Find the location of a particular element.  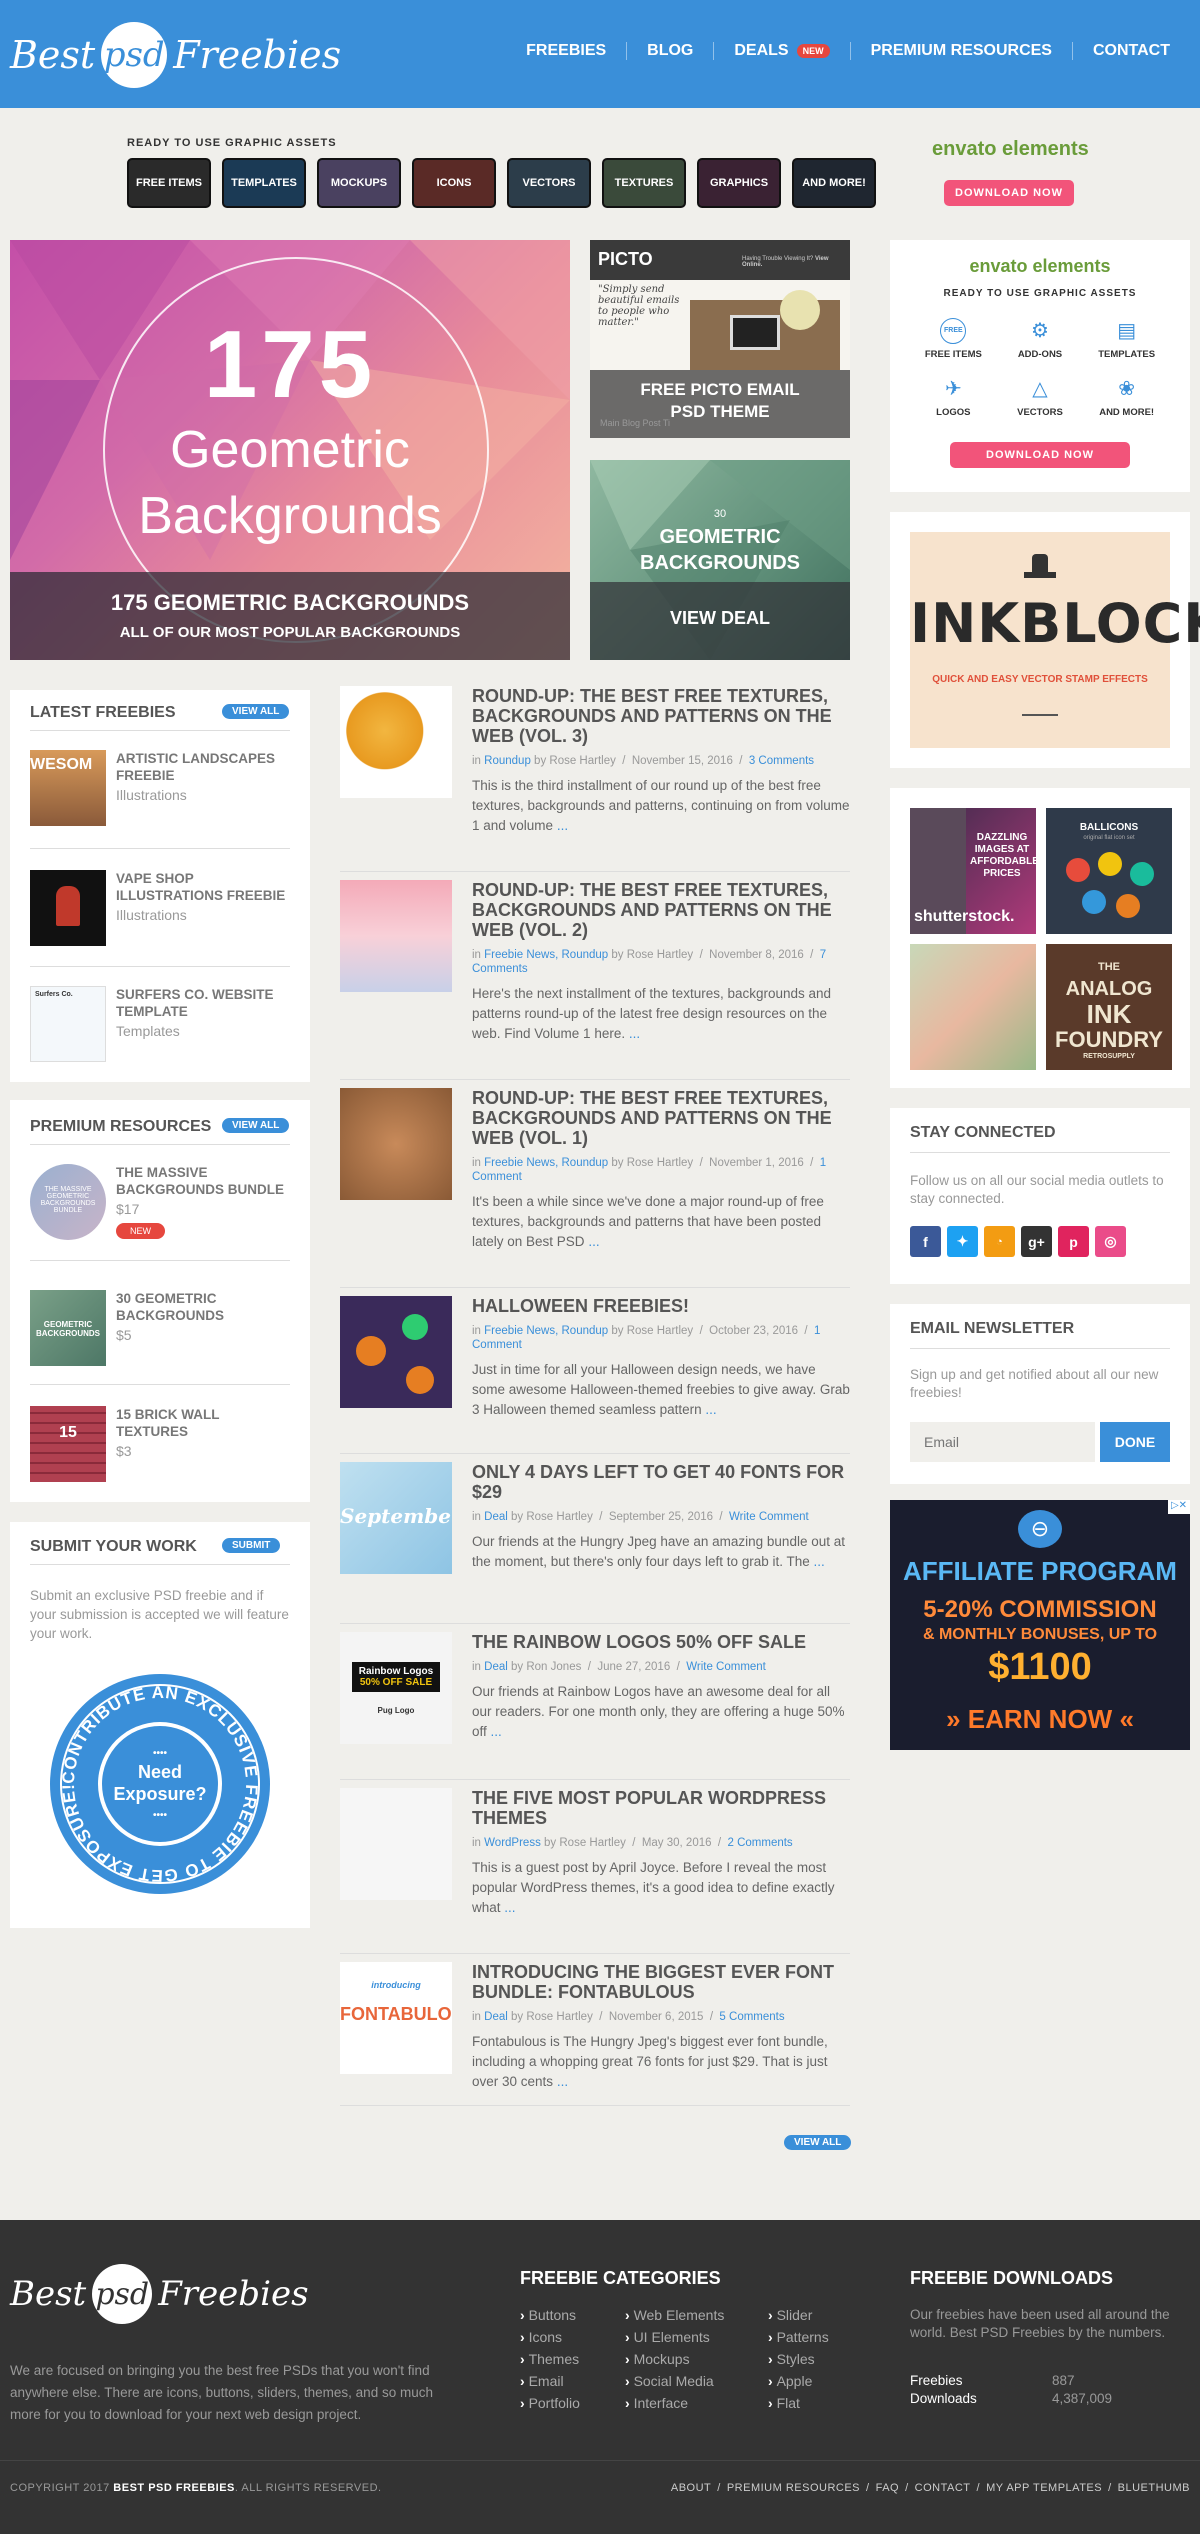

post-thumbnail: Rainbow Logos 50% OFF SALE Pug Logo is located at coordinates (396, 1688).